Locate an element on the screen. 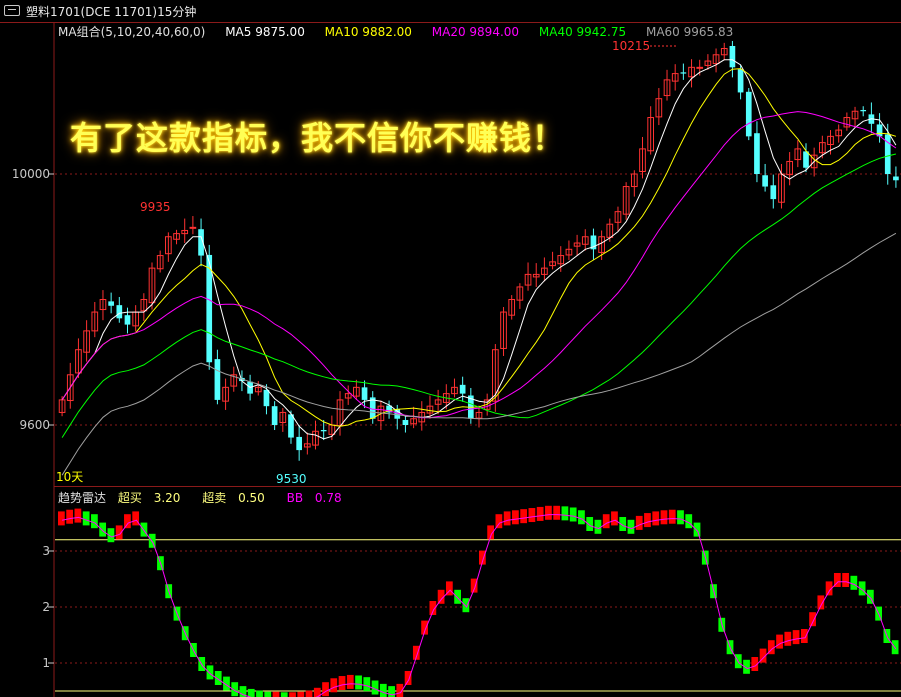 The image size is (901, 697). indicator-tick-label: 2 is located at coordinates (46, 607).